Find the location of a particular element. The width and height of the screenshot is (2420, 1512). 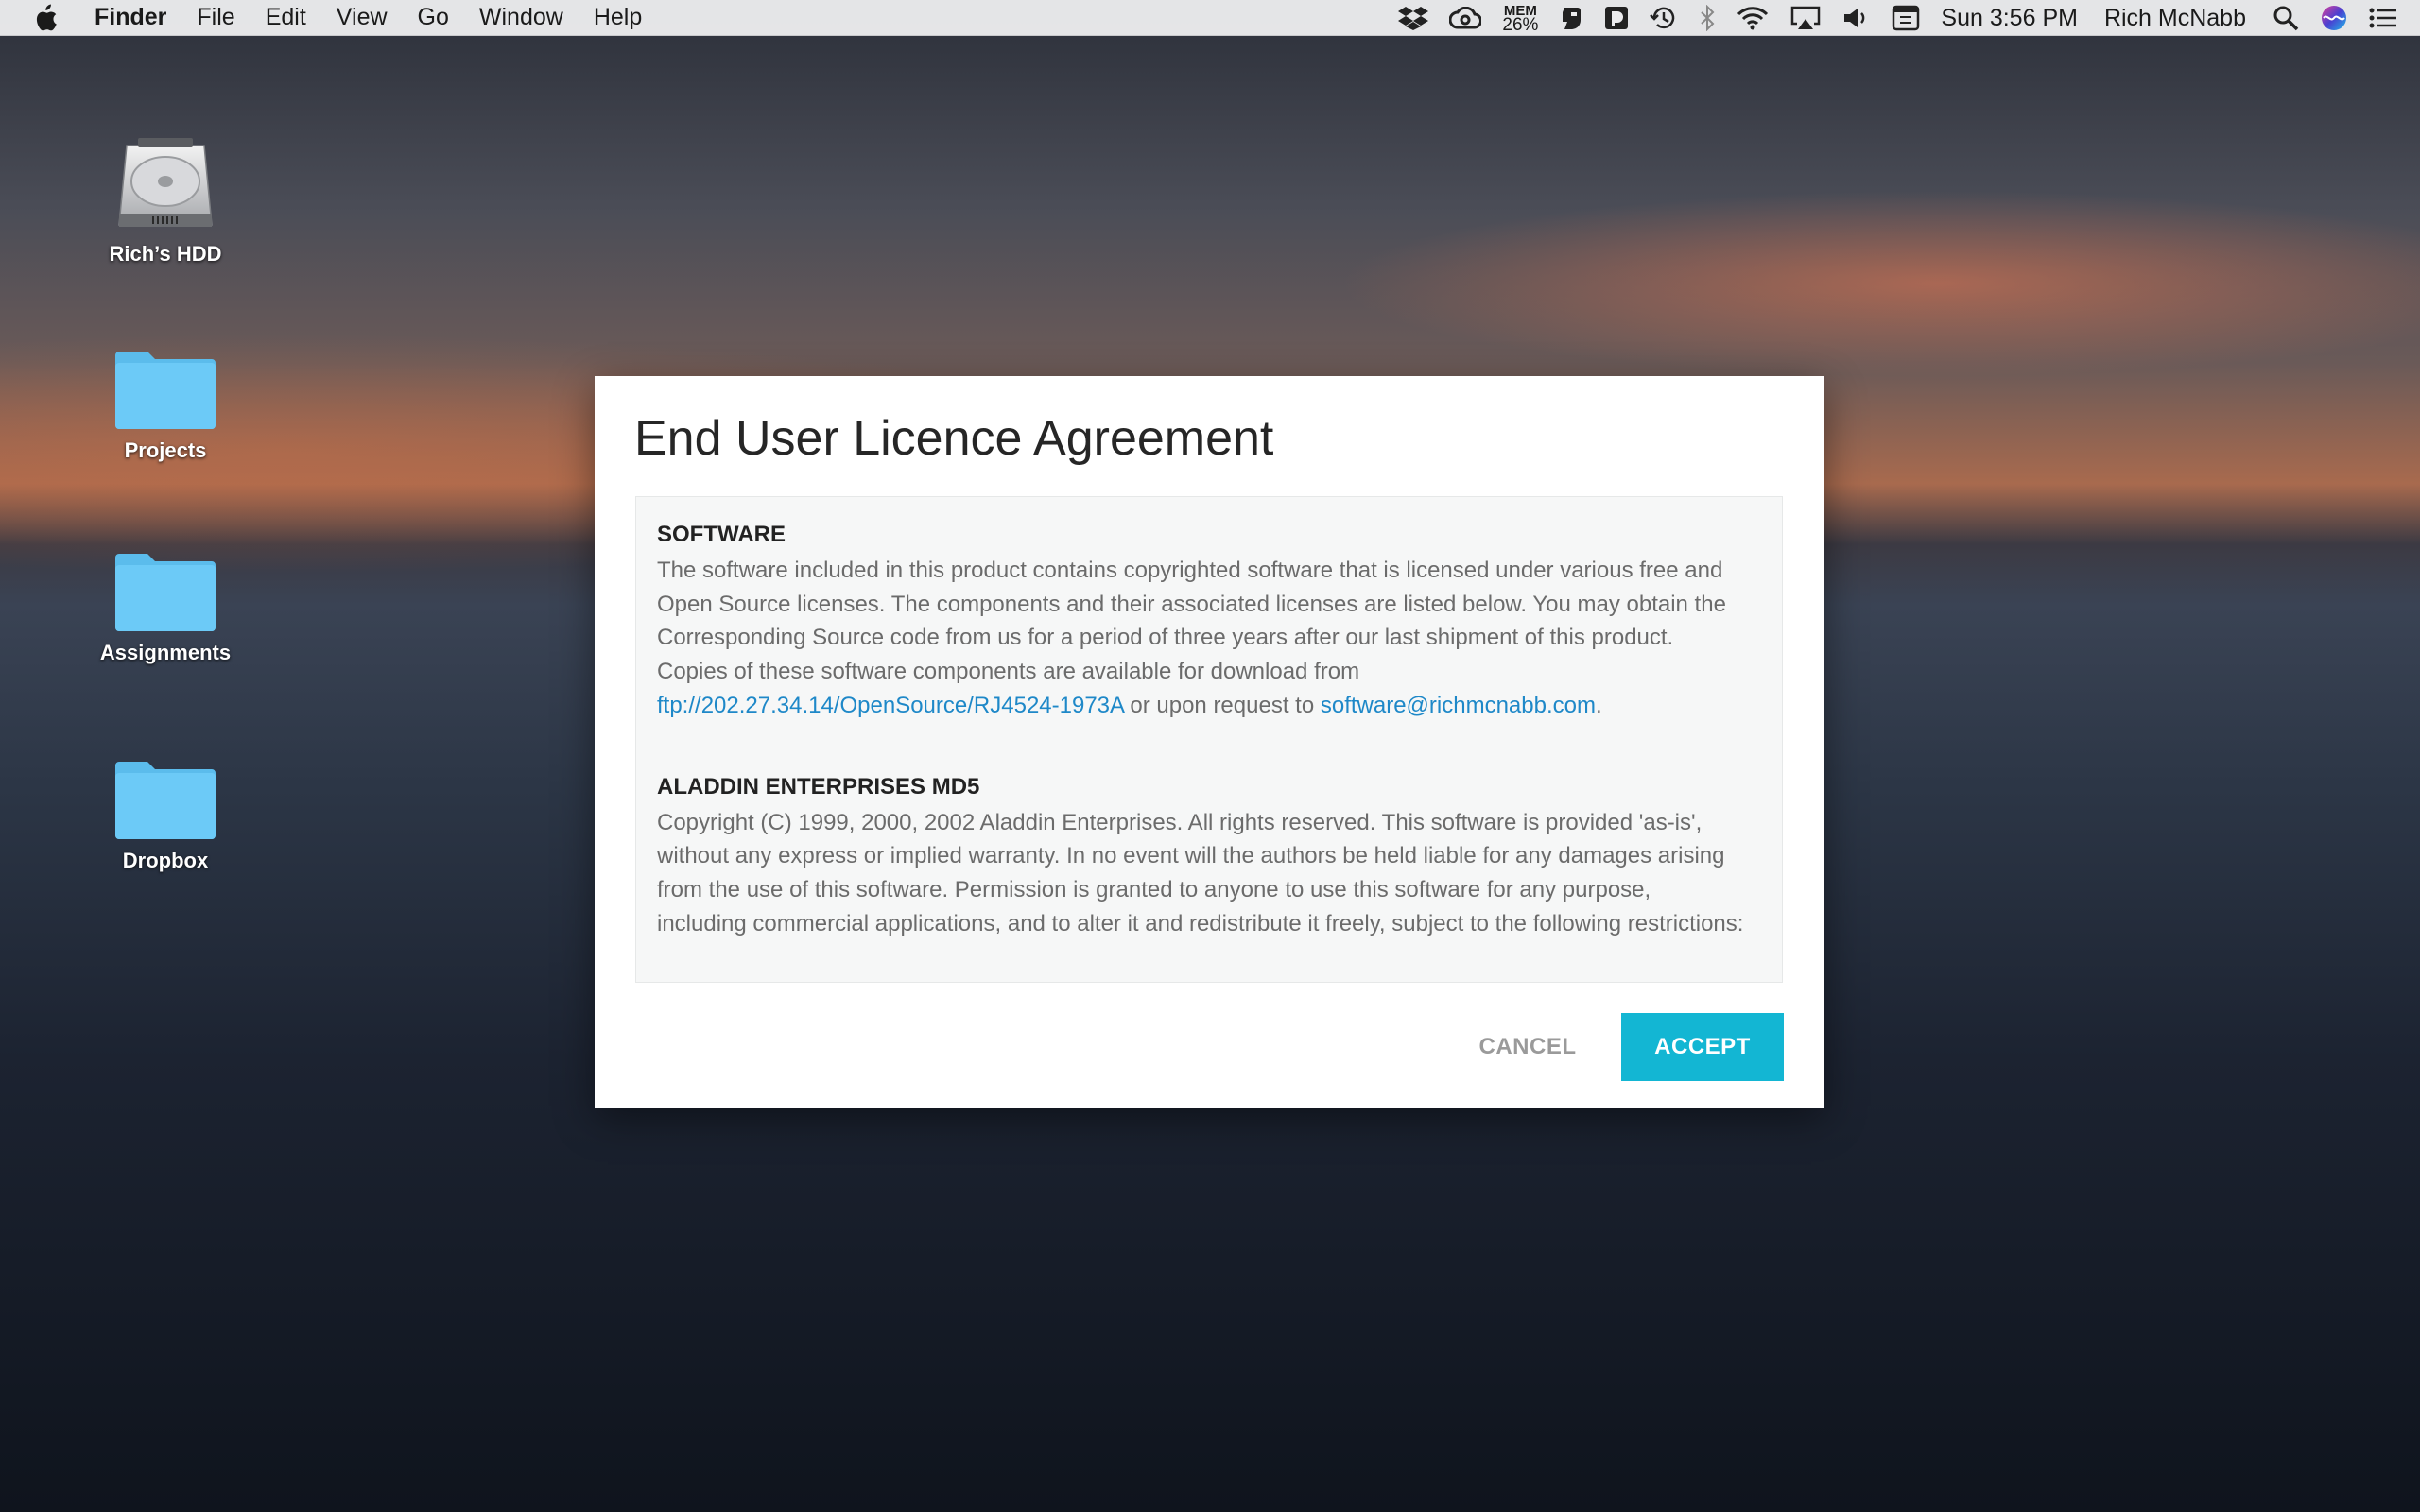

desktop-item-label: Dropbox is located at coordinates (165, 860).